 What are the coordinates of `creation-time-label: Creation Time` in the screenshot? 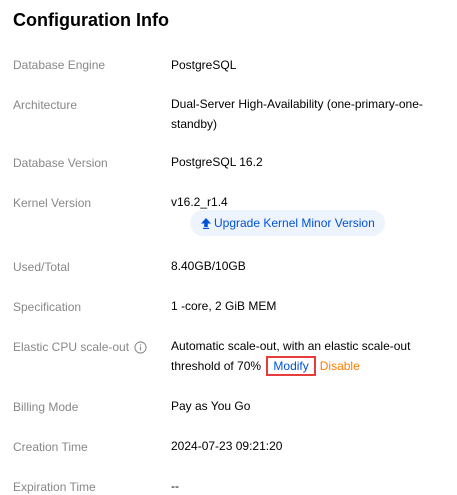 It's located at (50, 447).